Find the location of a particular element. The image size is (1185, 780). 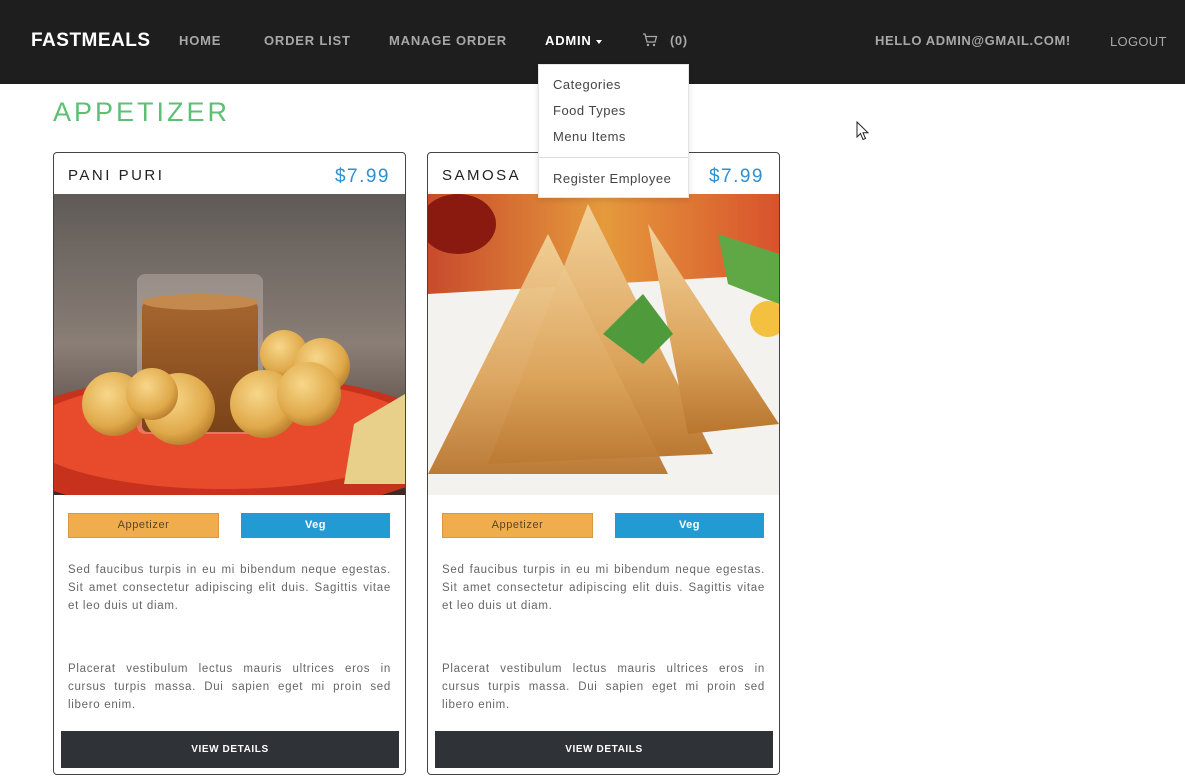

pani-puri-photo is located at coordinates (229, 344).